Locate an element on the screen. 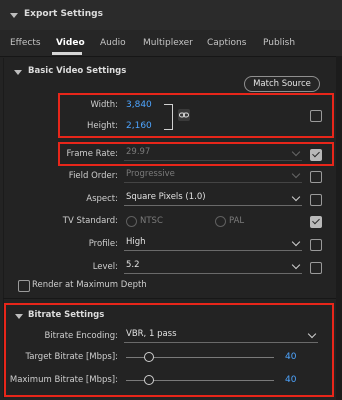 The width and height of the screenshot is (342, 400). collapse-triangle-icon is located at coordinates (14, 15).